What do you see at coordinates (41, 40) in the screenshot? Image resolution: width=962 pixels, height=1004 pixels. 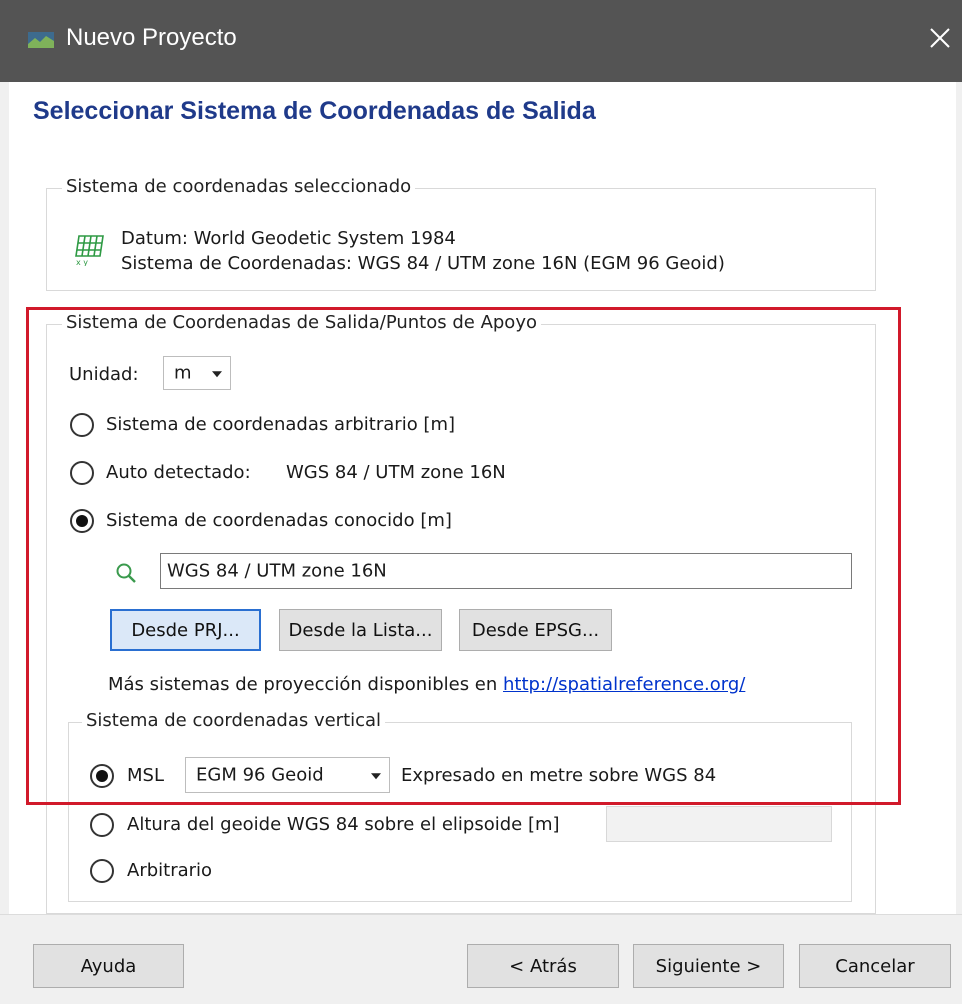 I see `app-icon` at bounding box center [41, 40].